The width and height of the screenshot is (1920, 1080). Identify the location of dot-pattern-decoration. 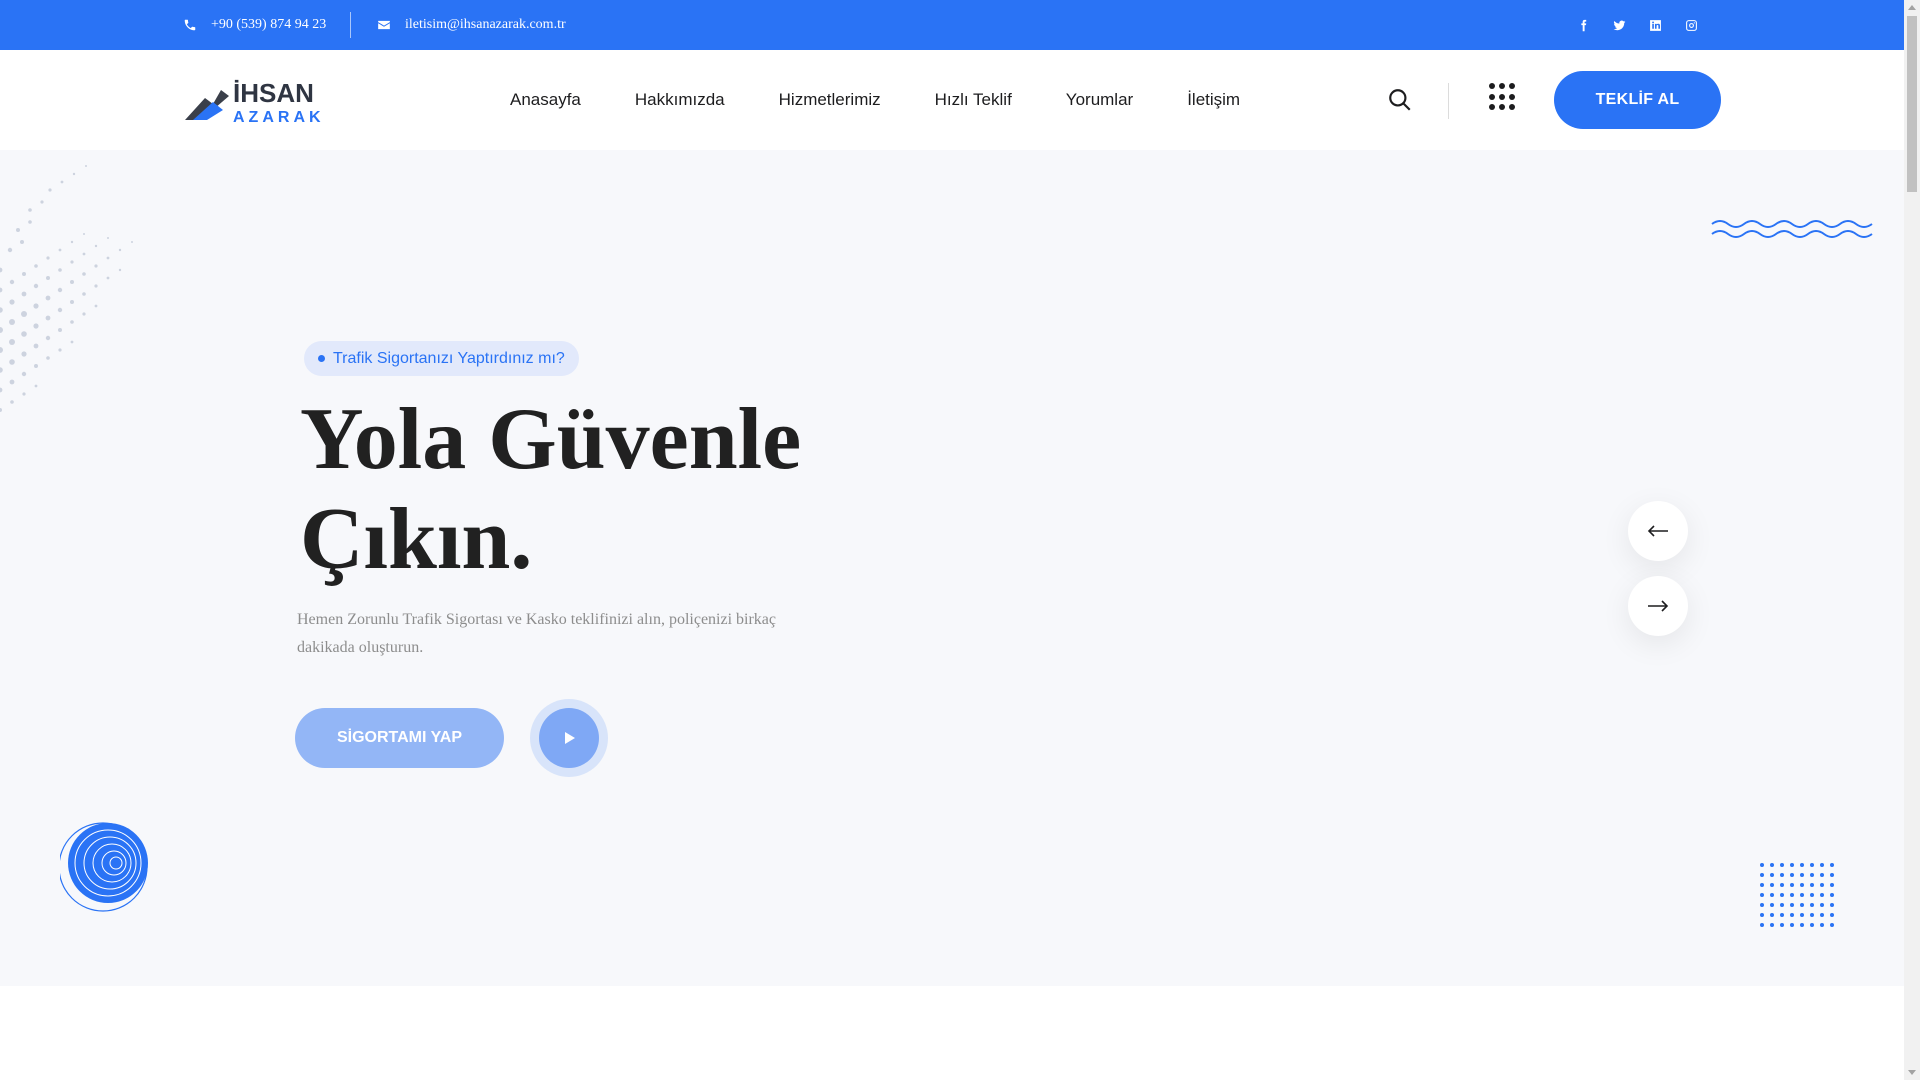
(66, 288).